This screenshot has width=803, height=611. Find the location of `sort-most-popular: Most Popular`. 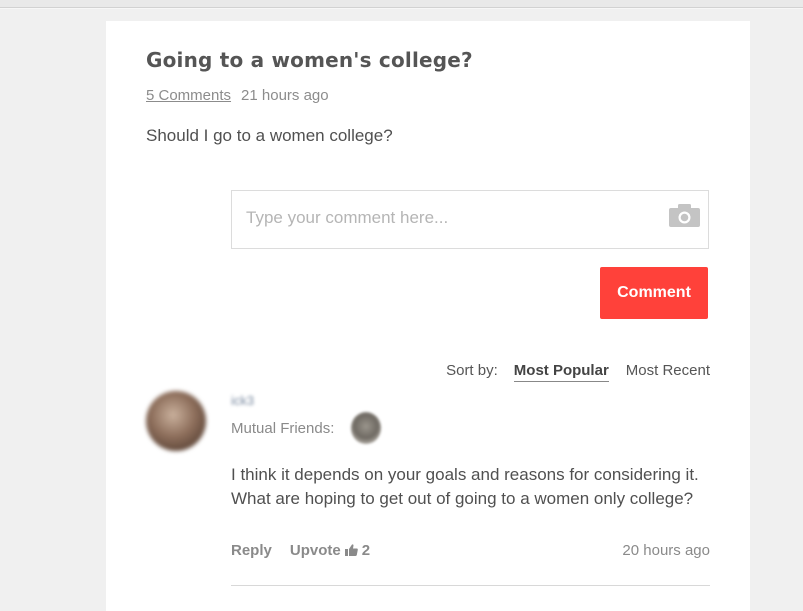

sort-most-popular: Most Popular is located at coordinates (561, 372).